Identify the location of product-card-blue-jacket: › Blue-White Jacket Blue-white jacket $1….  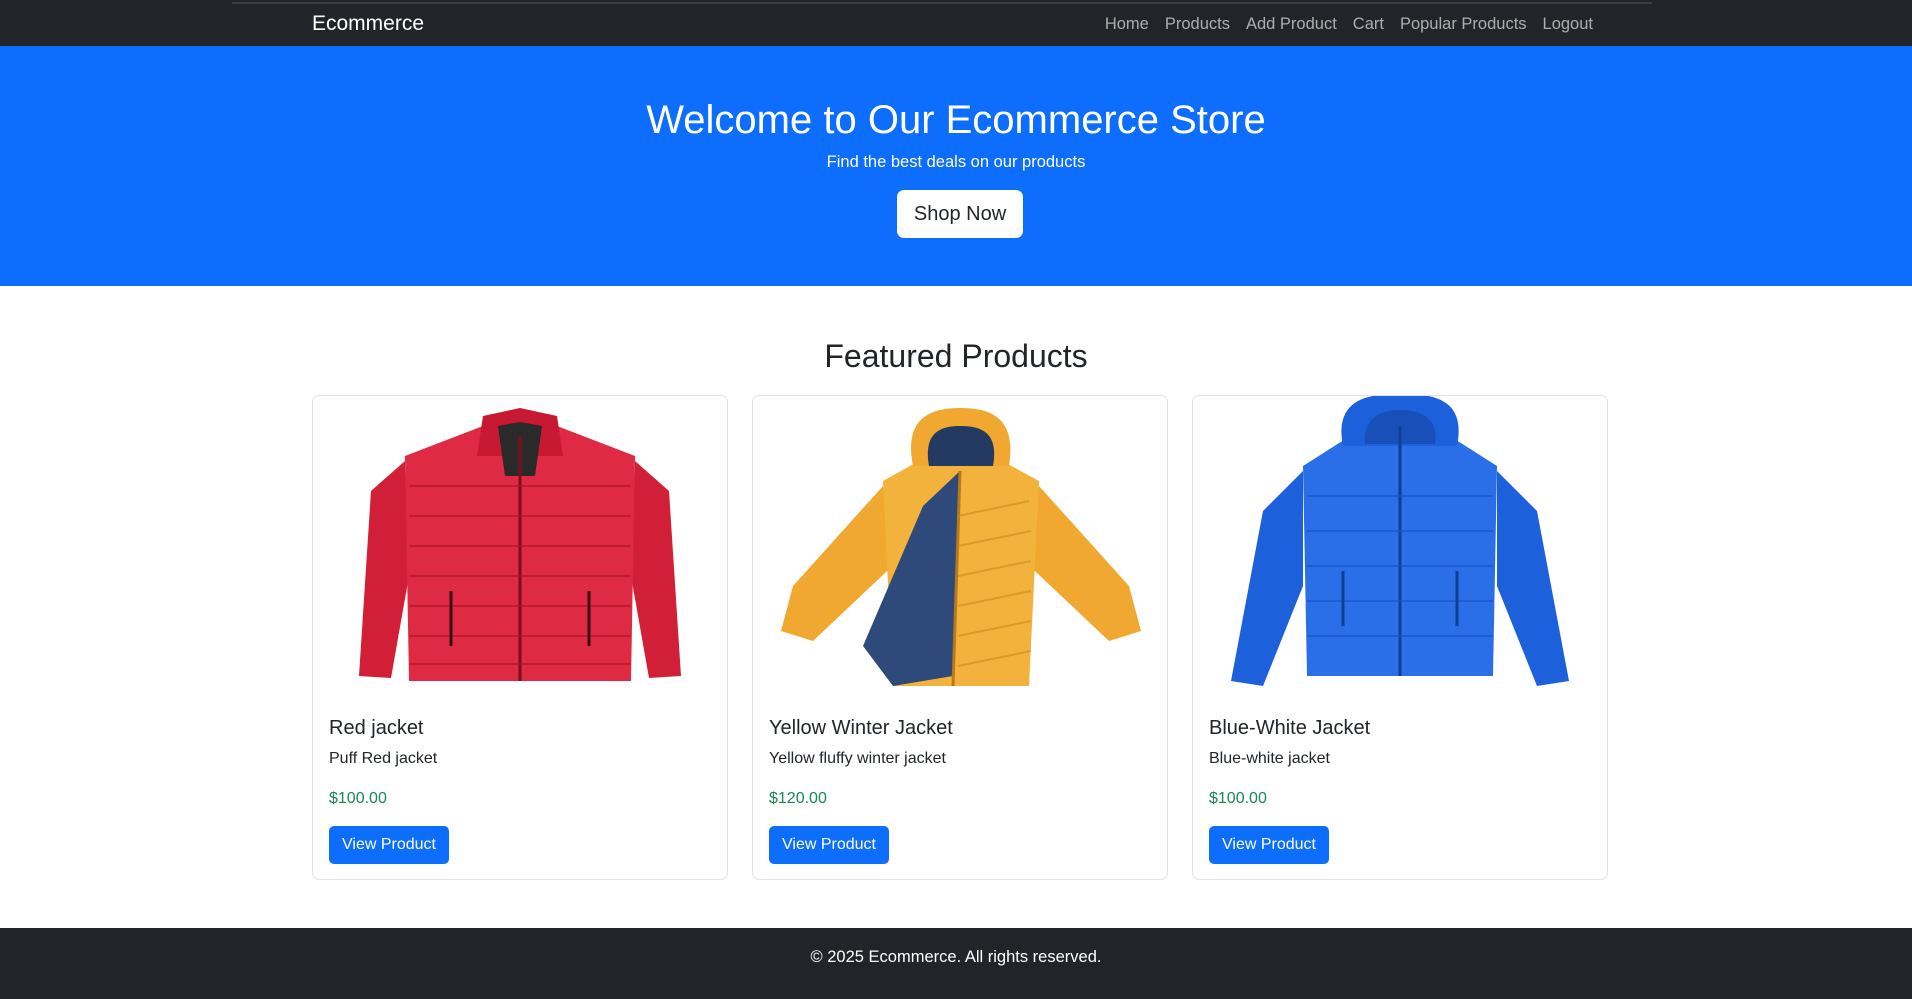
(1400, 637).